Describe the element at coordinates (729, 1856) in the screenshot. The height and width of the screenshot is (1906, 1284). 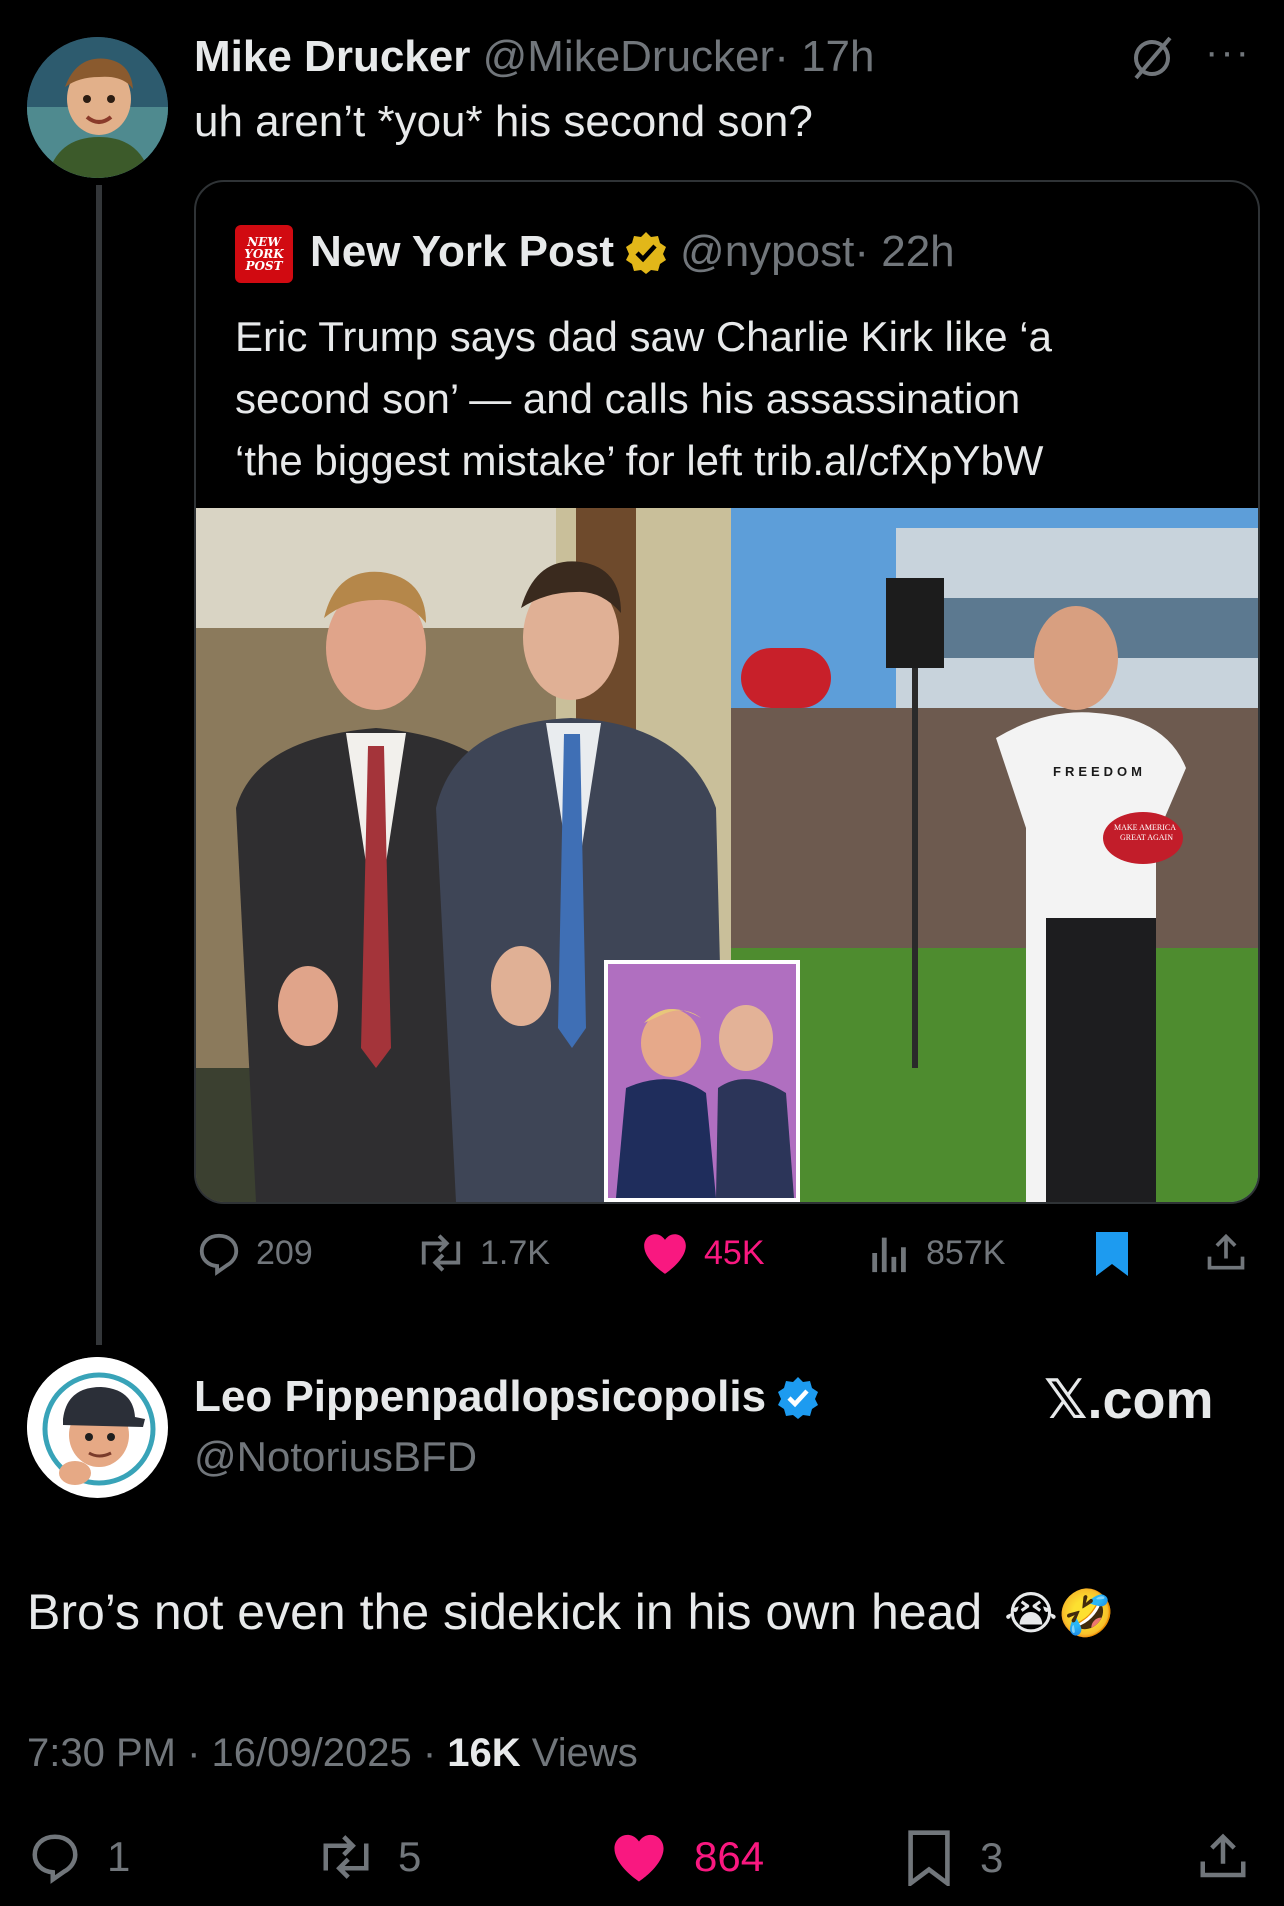
I see `main-like-count: 864` at that location.